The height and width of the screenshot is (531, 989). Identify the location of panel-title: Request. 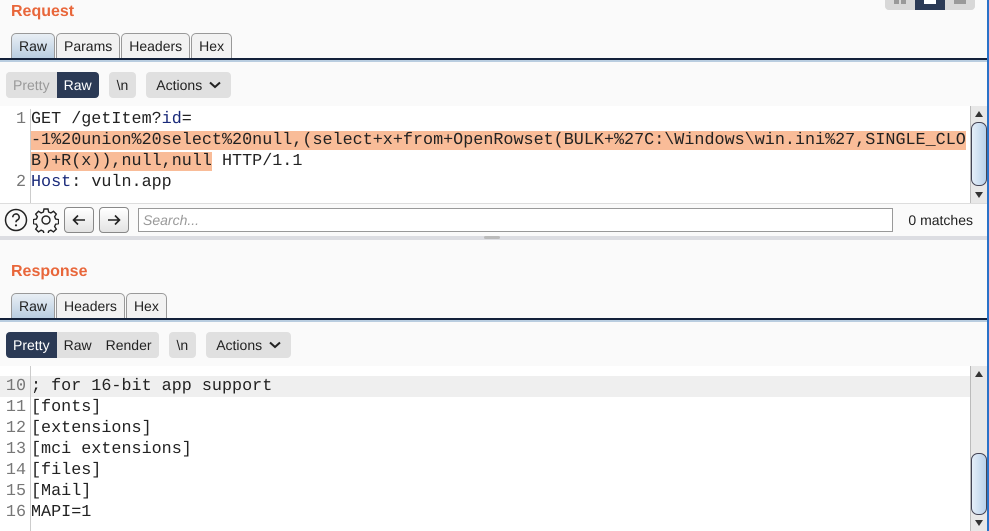
(43, 12).